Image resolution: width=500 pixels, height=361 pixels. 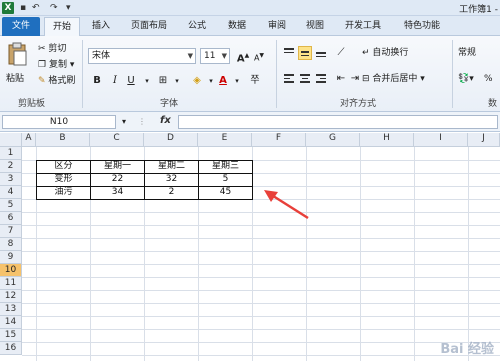 I want to click on table-cell: 5, so click(x=225, y=179).